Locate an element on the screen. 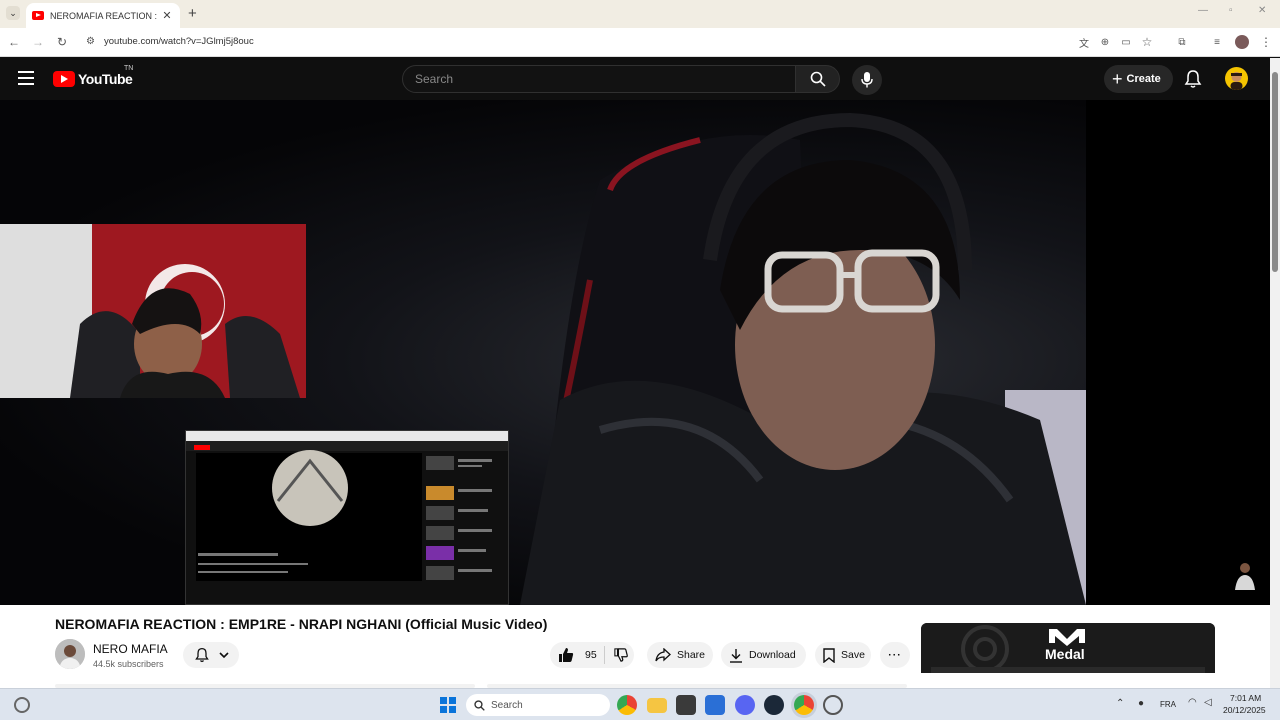  settings-app-icon is located at coordinates (833, 705).